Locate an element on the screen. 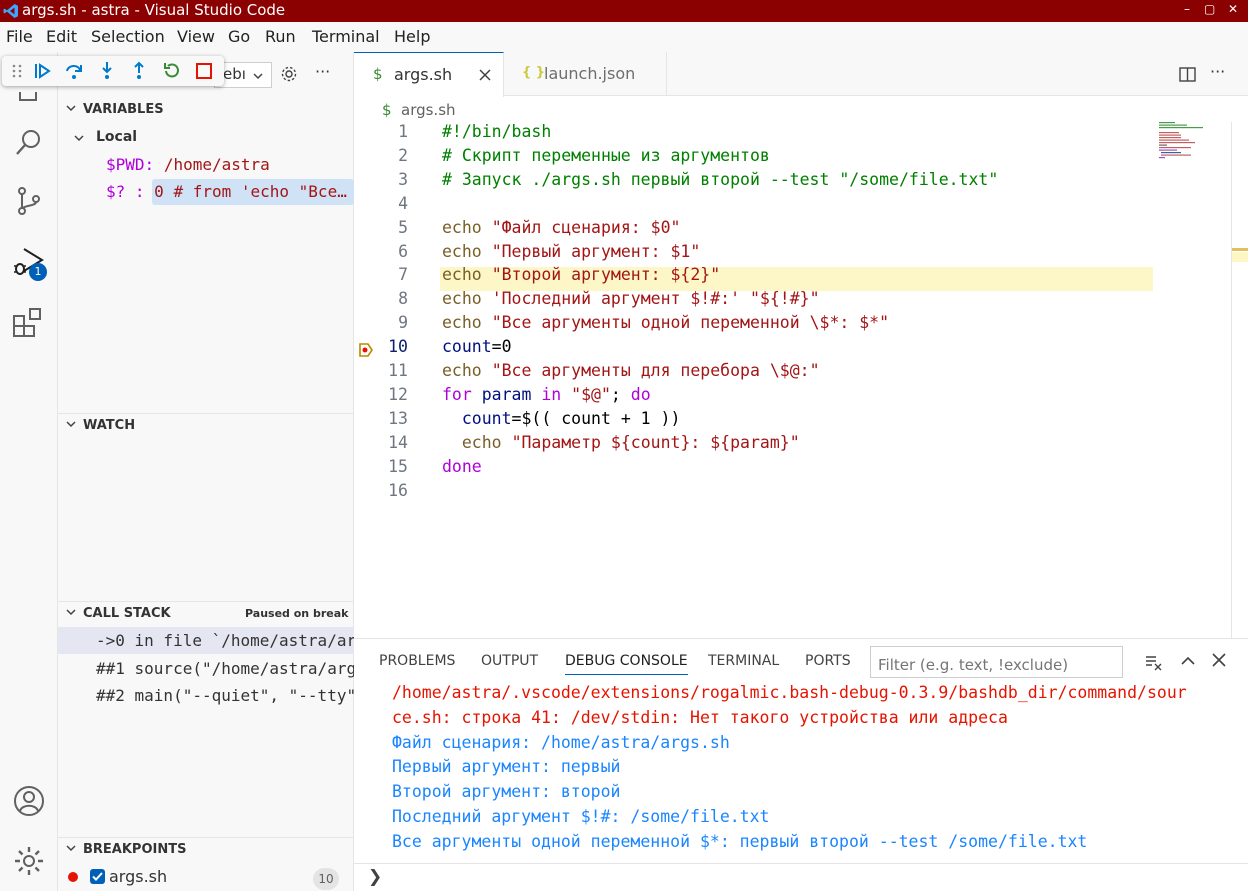  shell-file-icon: $ is located at coordinates (378, 74).